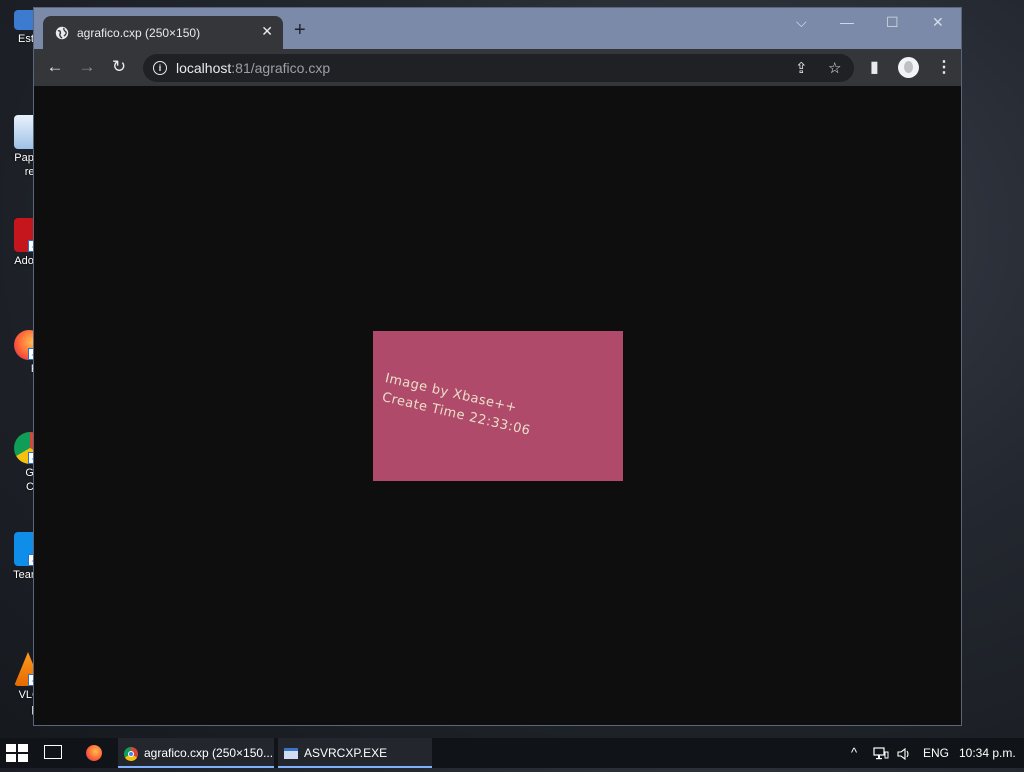 Image resolution: width=1024 pixels, height=772 pixels. What do you see at coordinates (936, 753) in the screenshot?
I see `language-indicator: ENG` at bounding box center [936, 753].